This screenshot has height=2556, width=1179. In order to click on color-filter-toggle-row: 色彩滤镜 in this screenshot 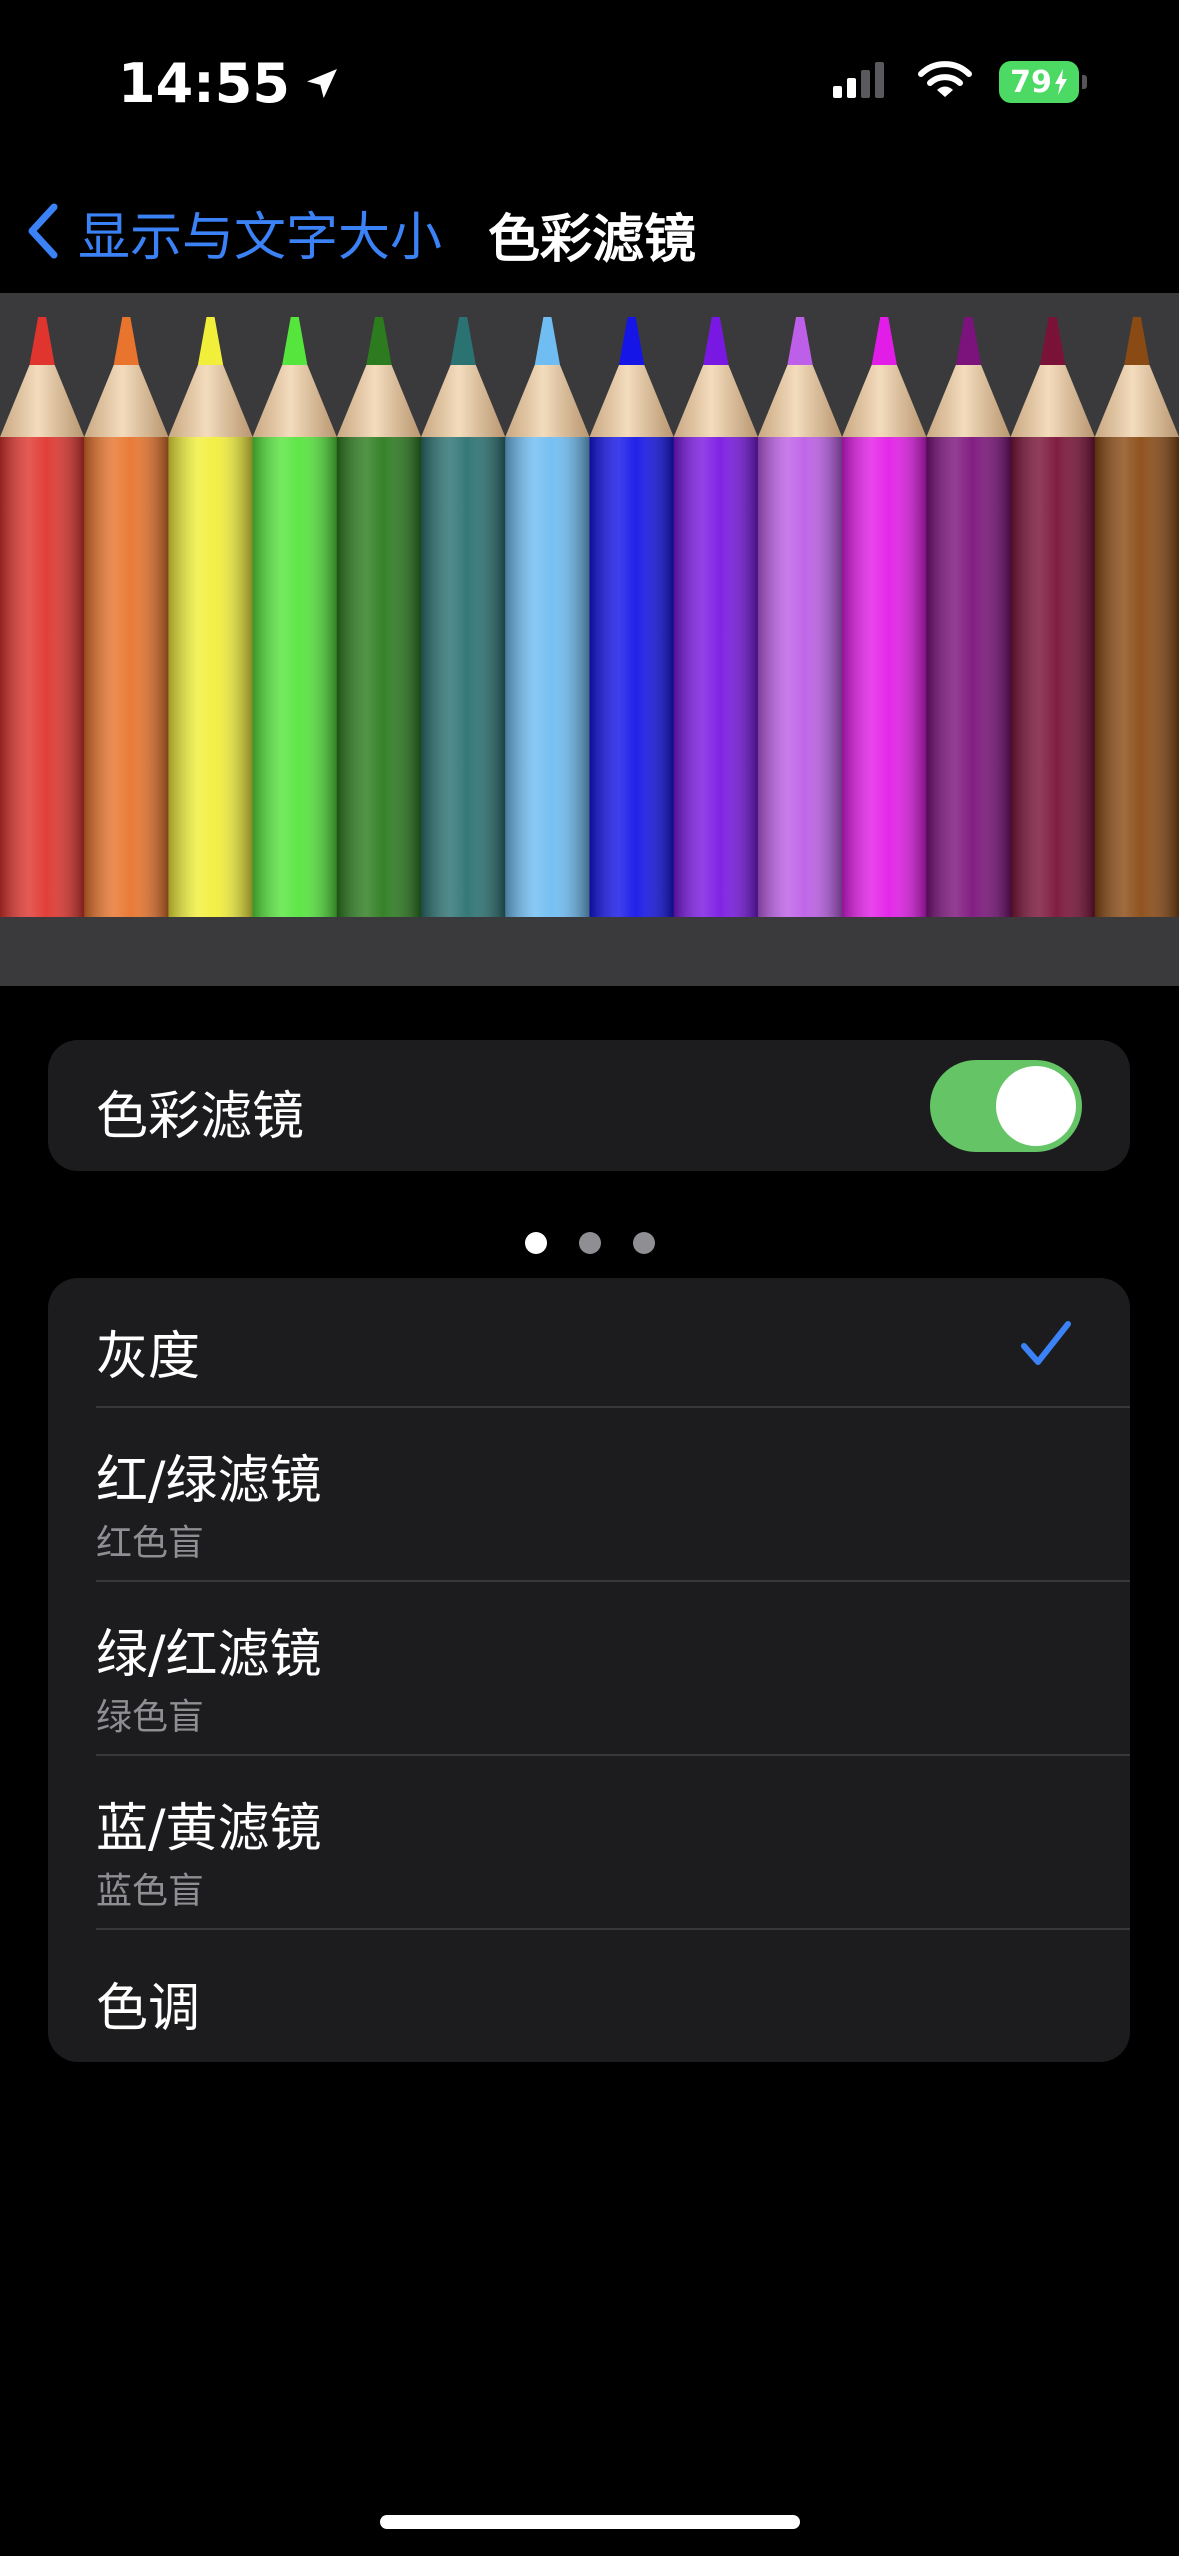, I will do `click(589, 1105)`.